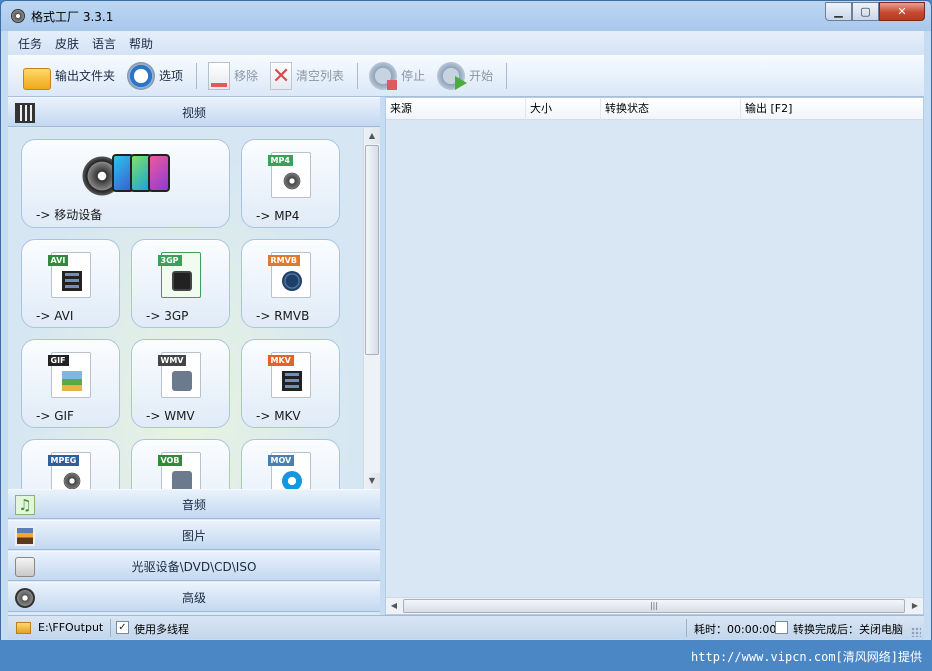 This screenshot has height=671, width=932. Describe the element at coordinates (161, 629) in the screenshot. I see `multithread-label: 使用多线程` at that location.